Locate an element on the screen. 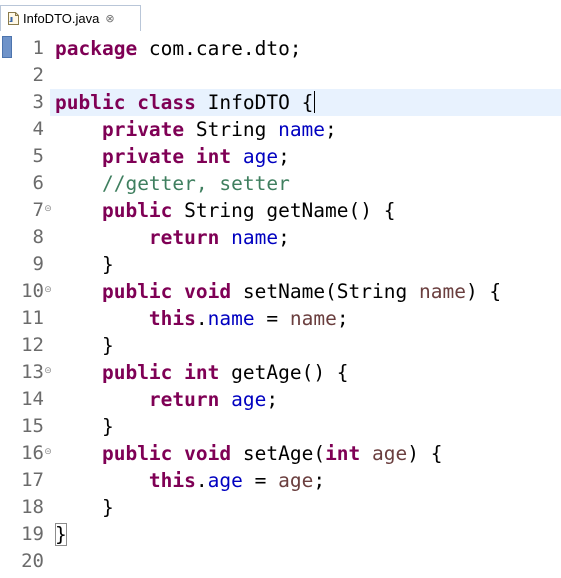 The width and height of the screenshot is (561, 578). code-line: 14 return age; is located at coordinates (280, 399).